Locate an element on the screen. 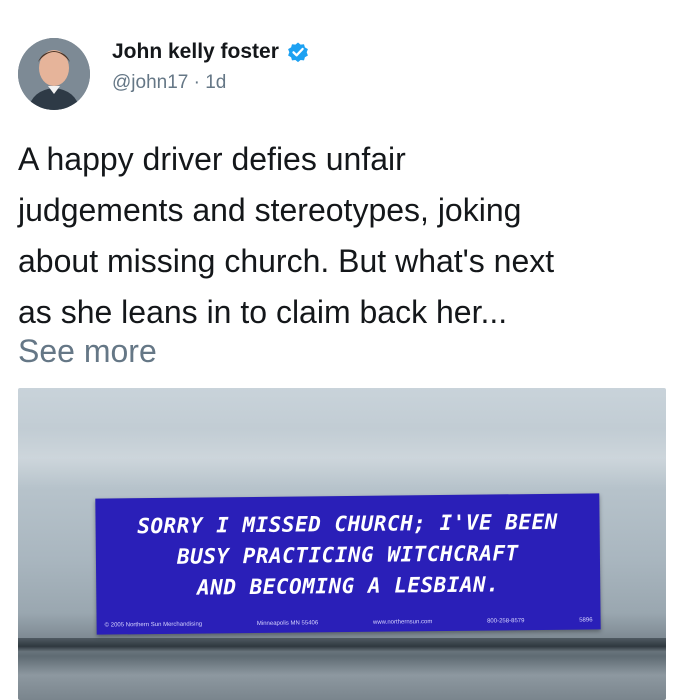  fine-print-item: 5896 is located at coordinates (586, 620).